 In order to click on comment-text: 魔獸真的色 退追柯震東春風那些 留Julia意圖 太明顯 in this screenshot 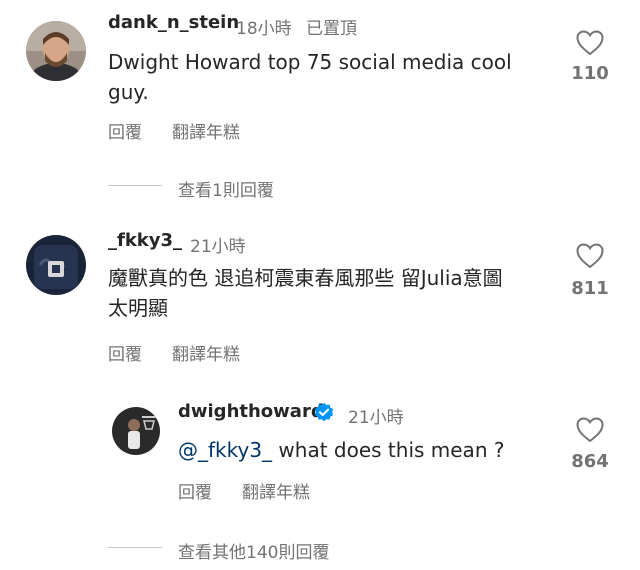, I will do `click(333, 293)`.